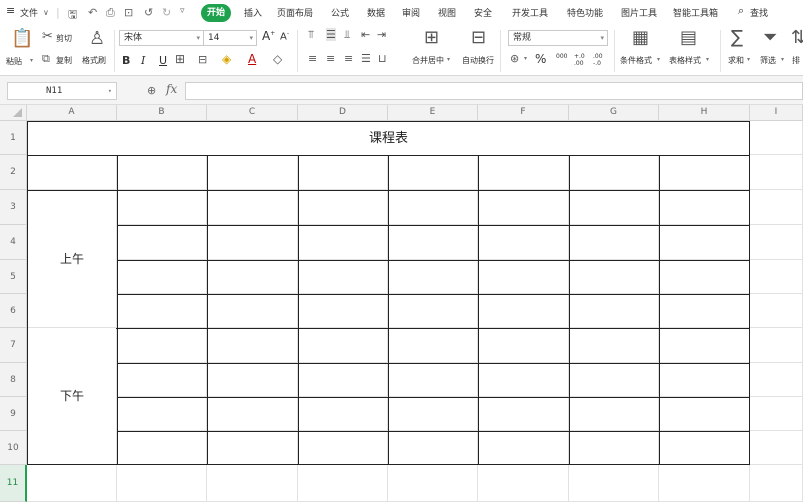 The image size is (803, 502). I want to click on cell-i8, so click(776, 380).